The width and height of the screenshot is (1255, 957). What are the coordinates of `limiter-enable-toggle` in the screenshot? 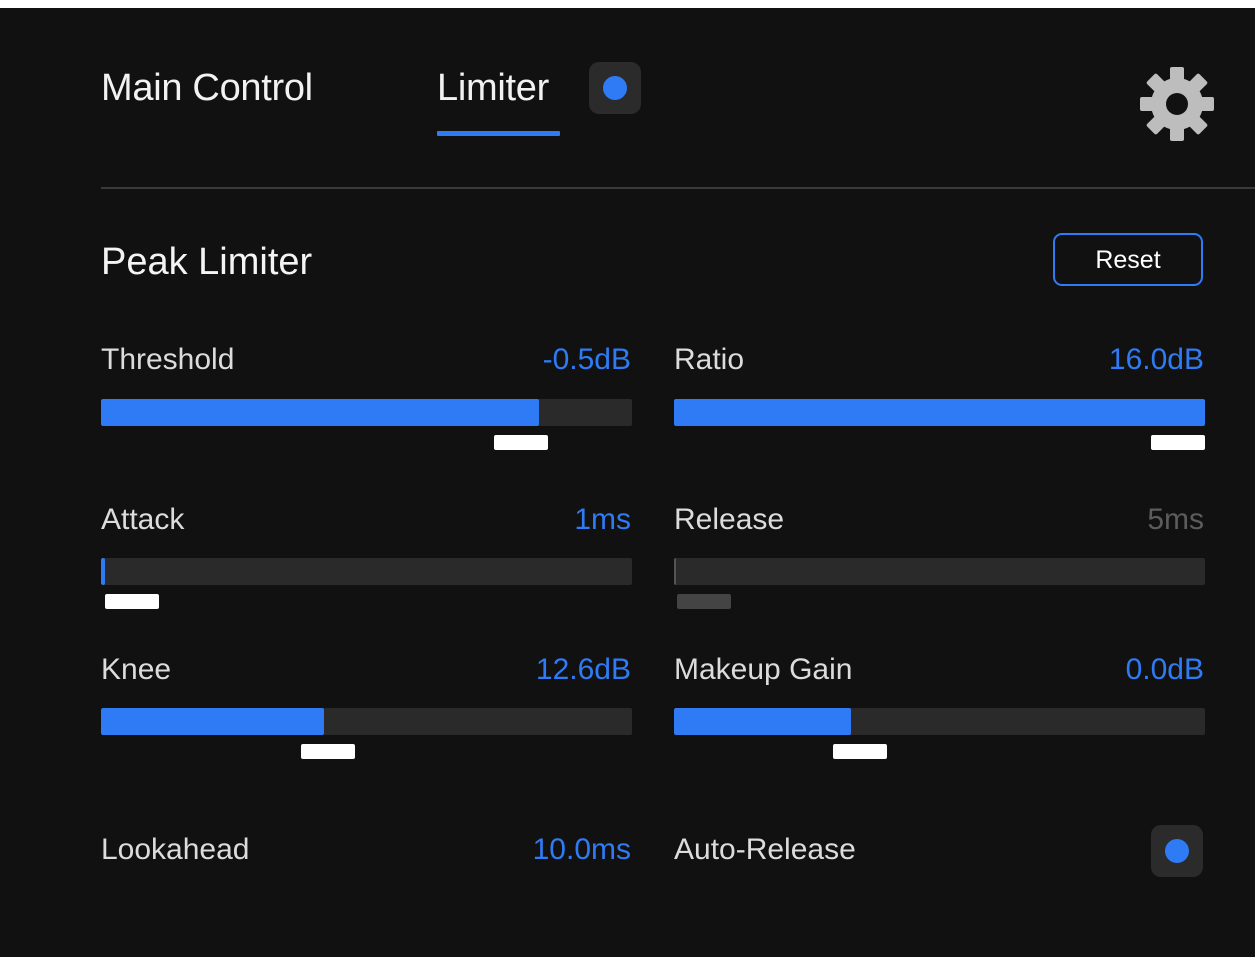 It's located at (615, 88).